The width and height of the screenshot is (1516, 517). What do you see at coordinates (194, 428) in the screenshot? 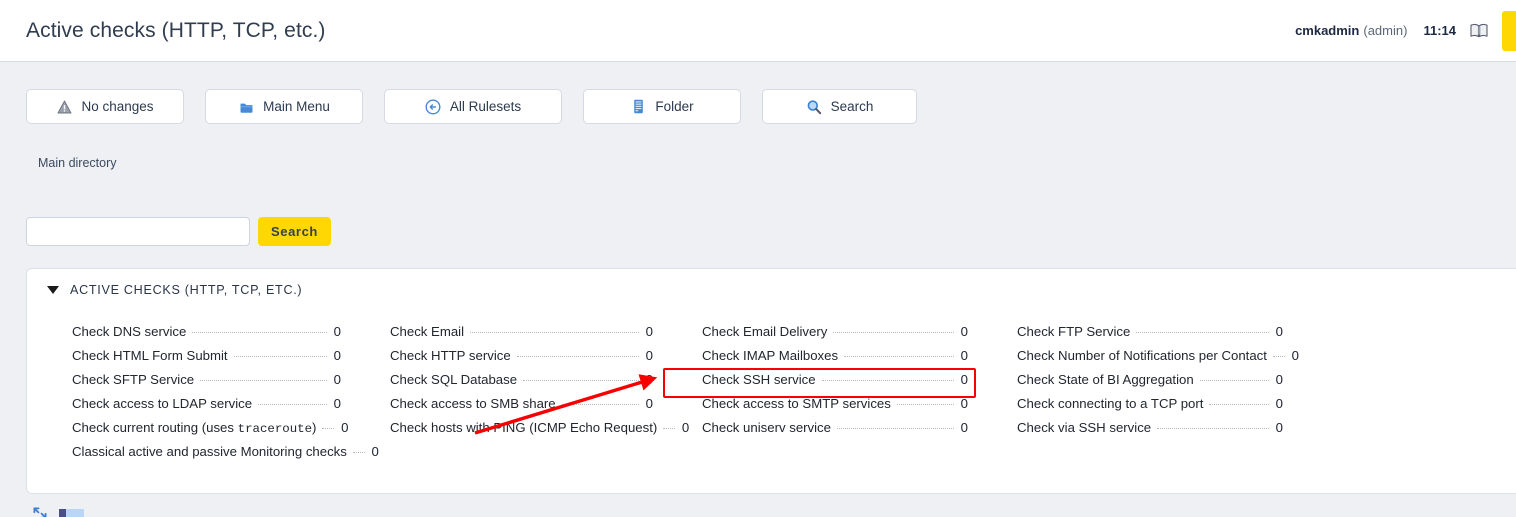
I see `ruleset-link: Check current routing (uses traceroute)` at bounding box center [194, 428].